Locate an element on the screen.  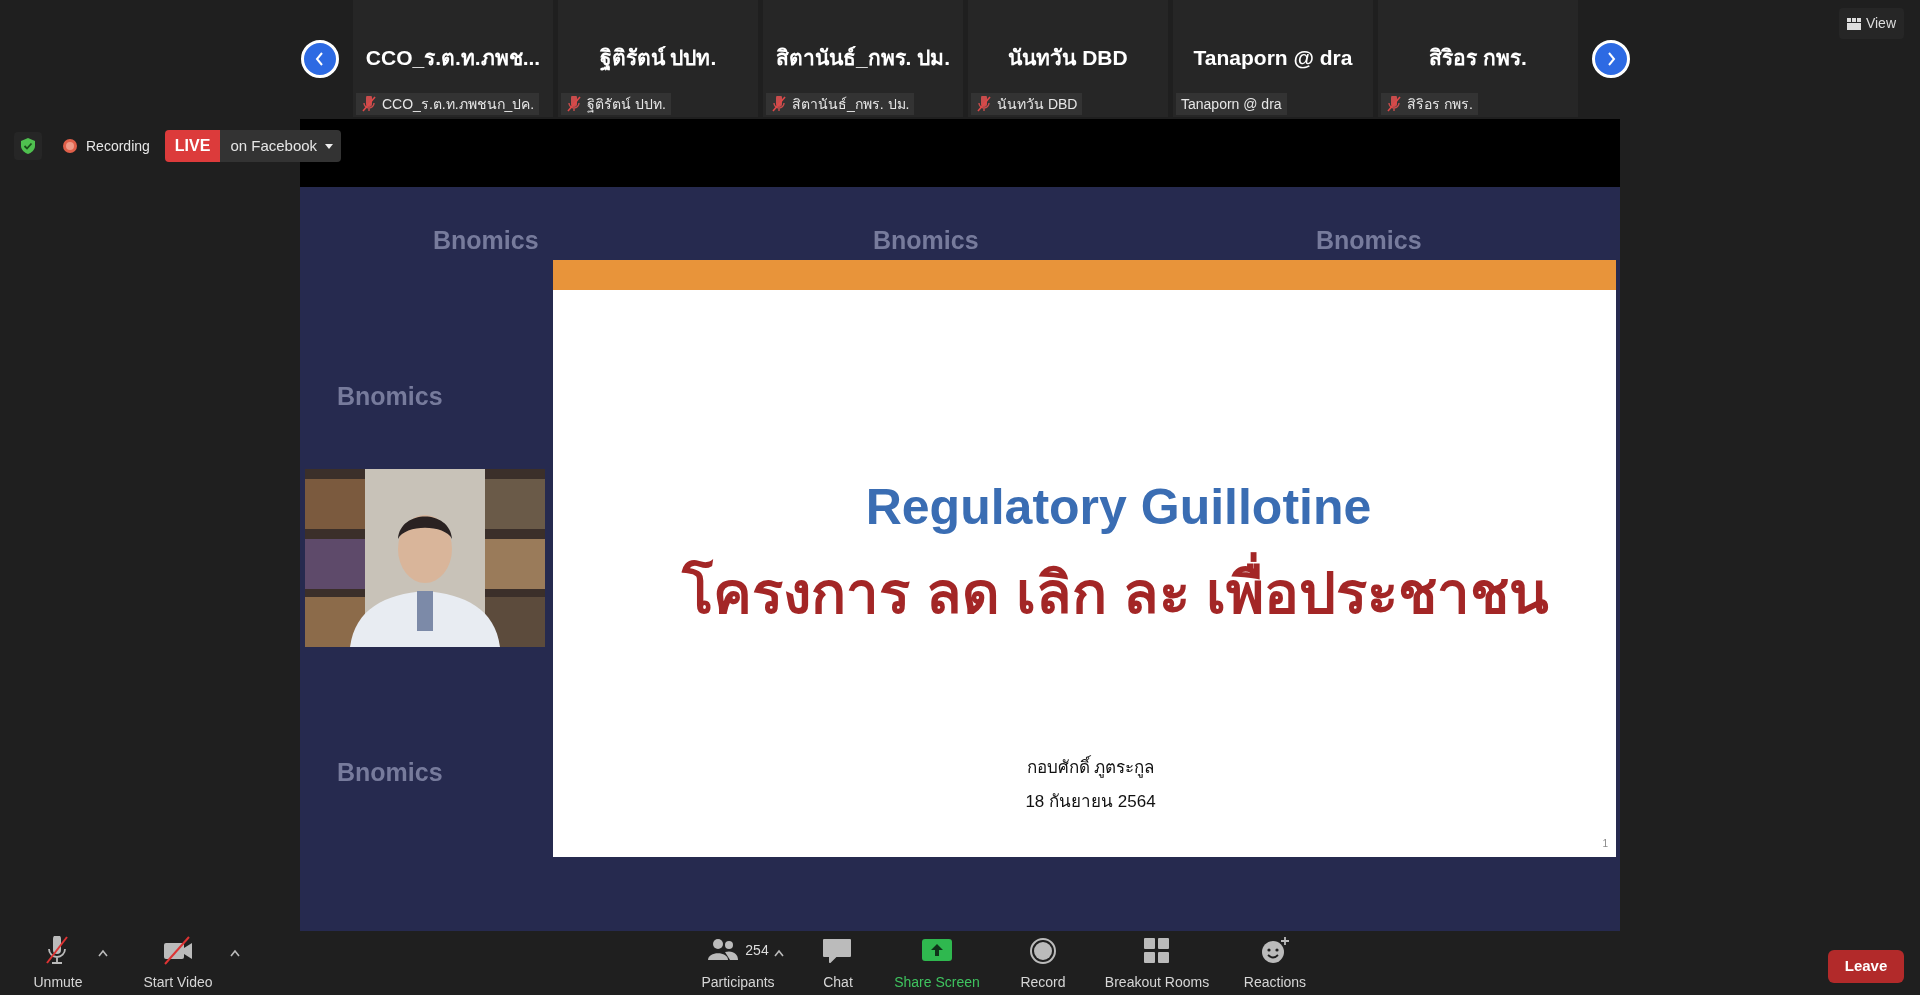
name-tag-text: ฐิติรัตน์ ปปท. is located at coordinates (626, 104).